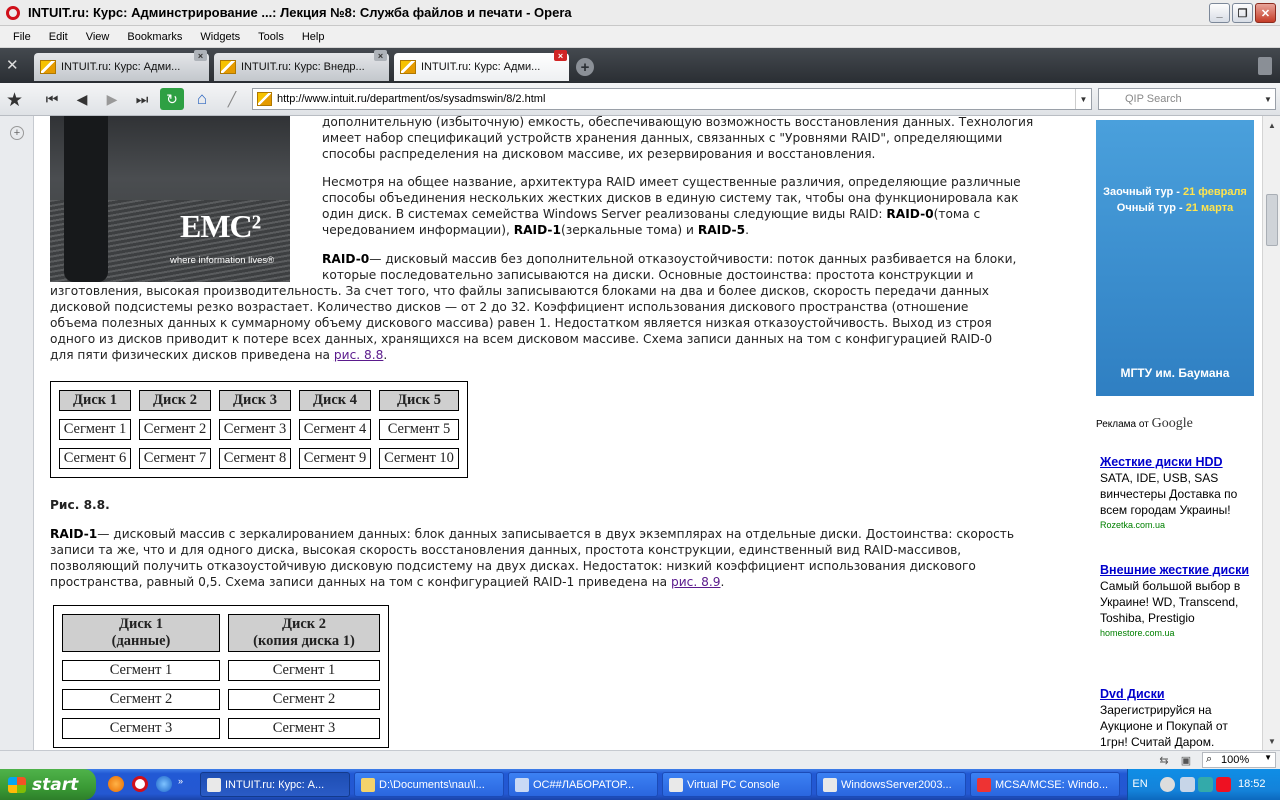  What do you see at coordinates (1223, 784) in the screenshot?
I see `tray-acrobat-icon` at bounding box center [1223, 784].